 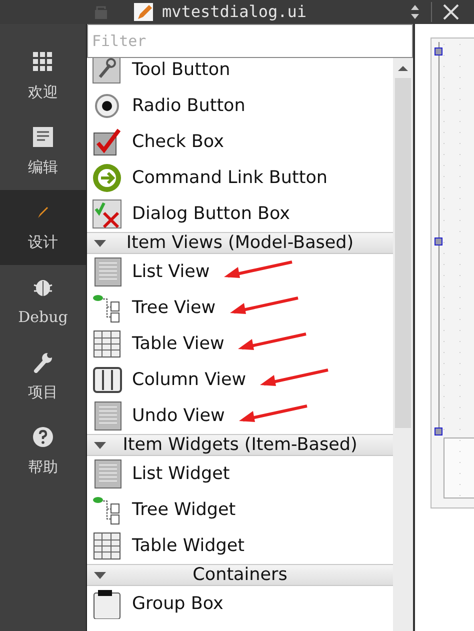 I want to click on widget-item: List View, so click(x=171, y=272).